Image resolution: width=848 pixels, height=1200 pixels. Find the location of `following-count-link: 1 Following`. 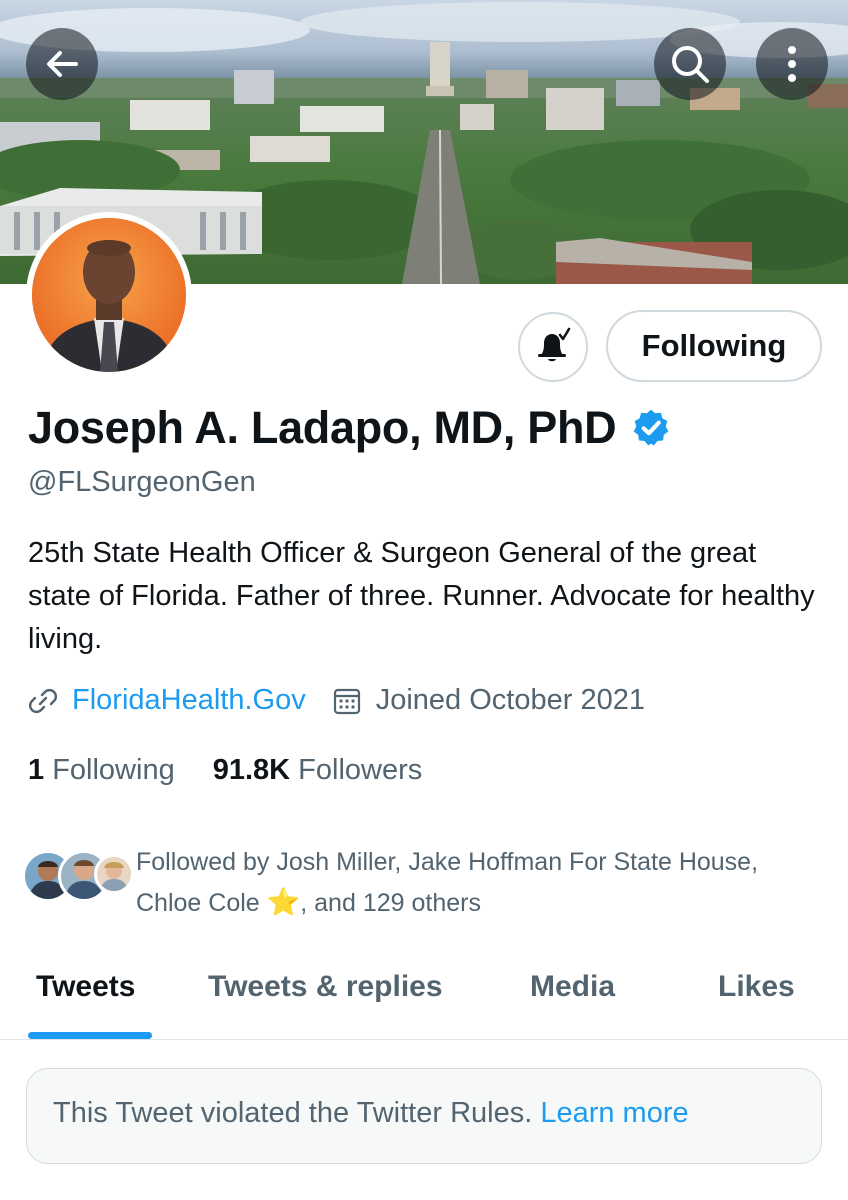

following-count-link: 1 Following is located at coordinates (101, 770).